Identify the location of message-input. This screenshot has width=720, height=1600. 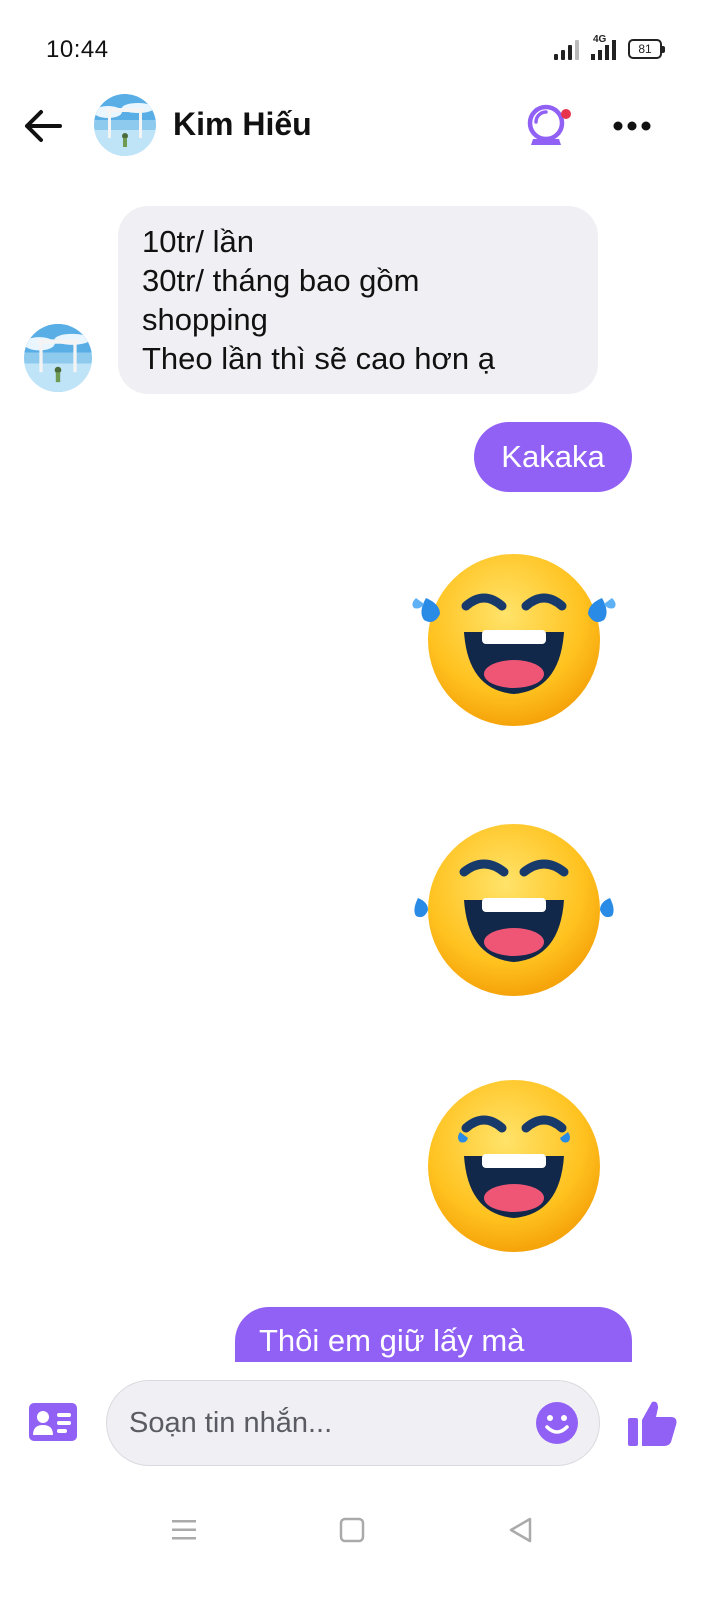
(324, 1423).